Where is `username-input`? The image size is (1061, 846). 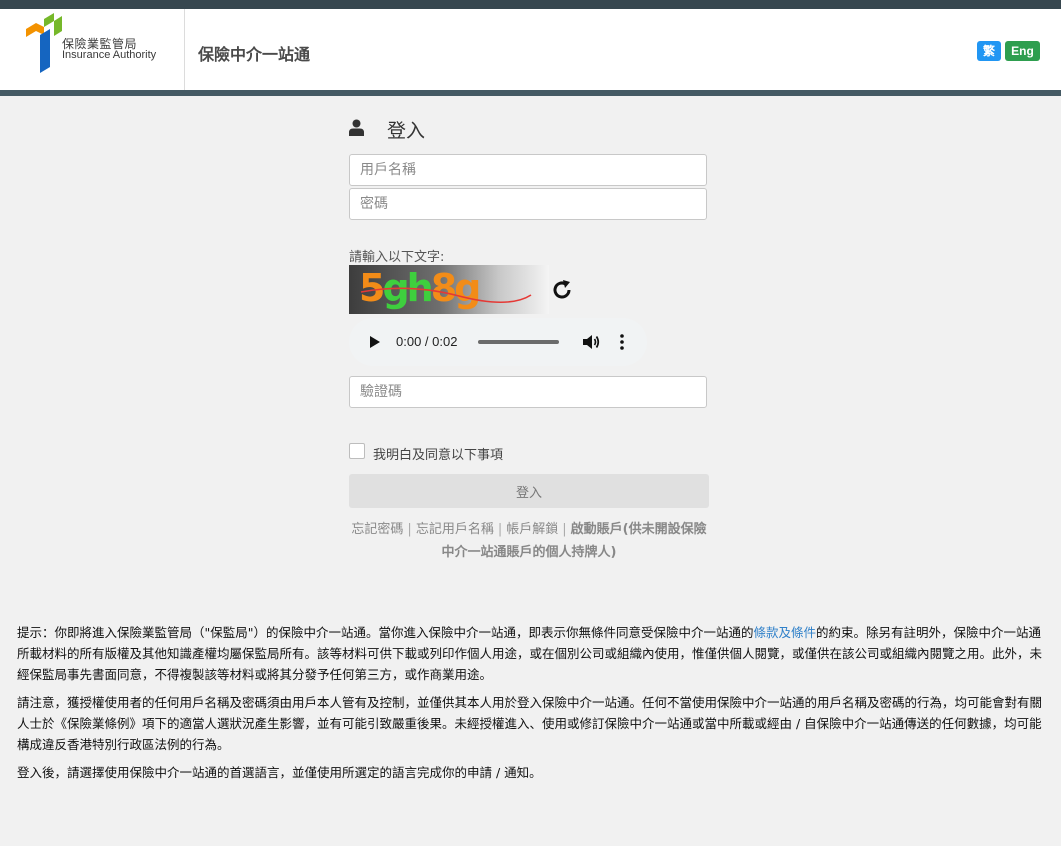 username-input is located at coordinates (528, 170).